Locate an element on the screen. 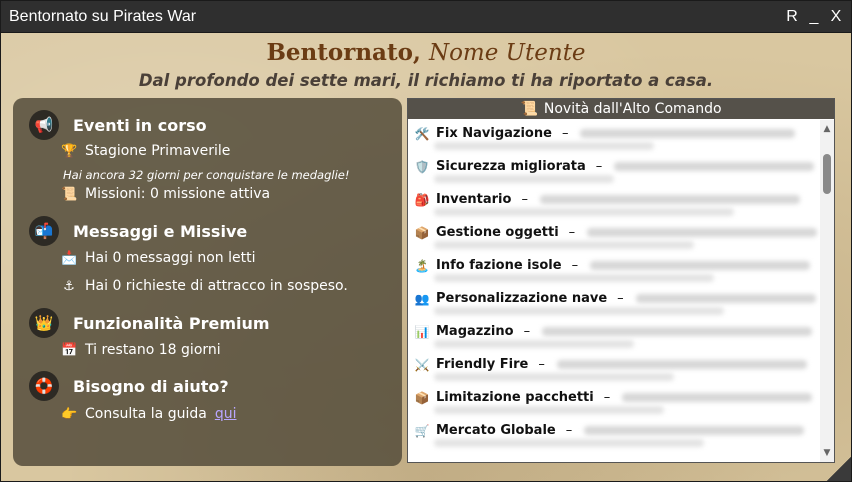 This screenshot has height=482, width=852. crown-icon: 👑 is located at coordinates (44, 323).